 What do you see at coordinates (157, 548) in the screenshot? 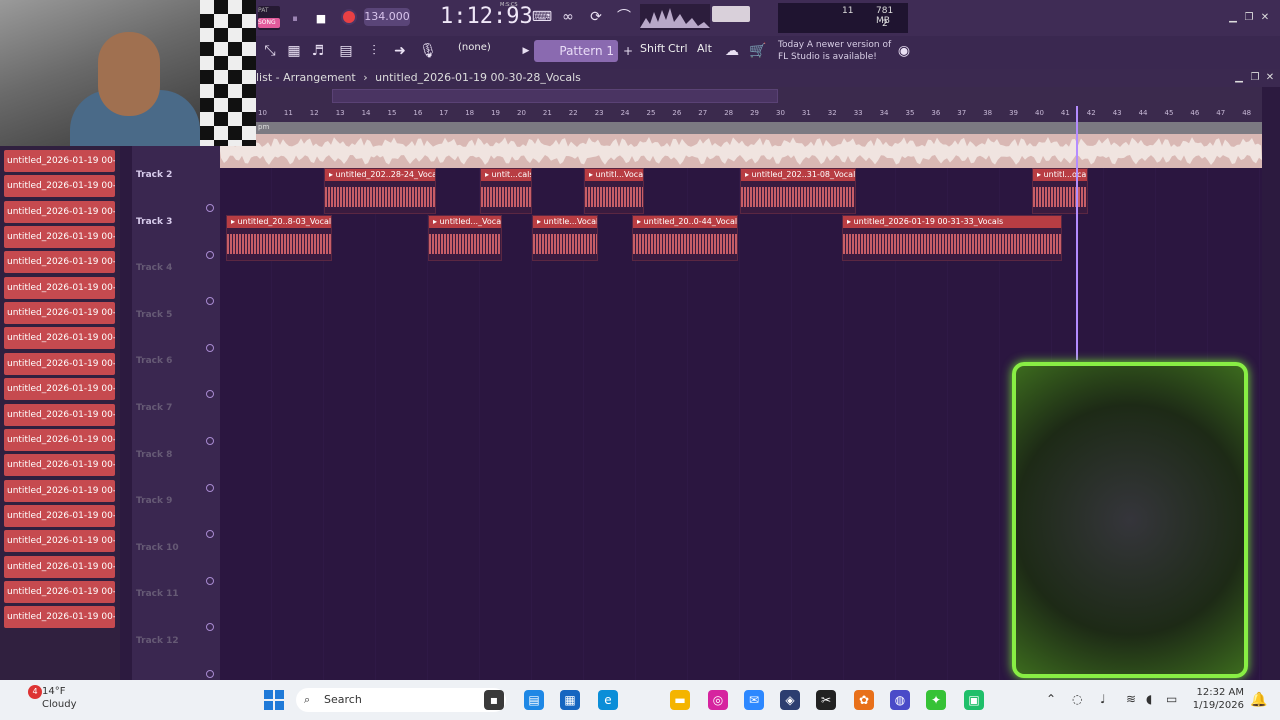
I see `track-name-label: Track 10` at bounding box center [157, 548].